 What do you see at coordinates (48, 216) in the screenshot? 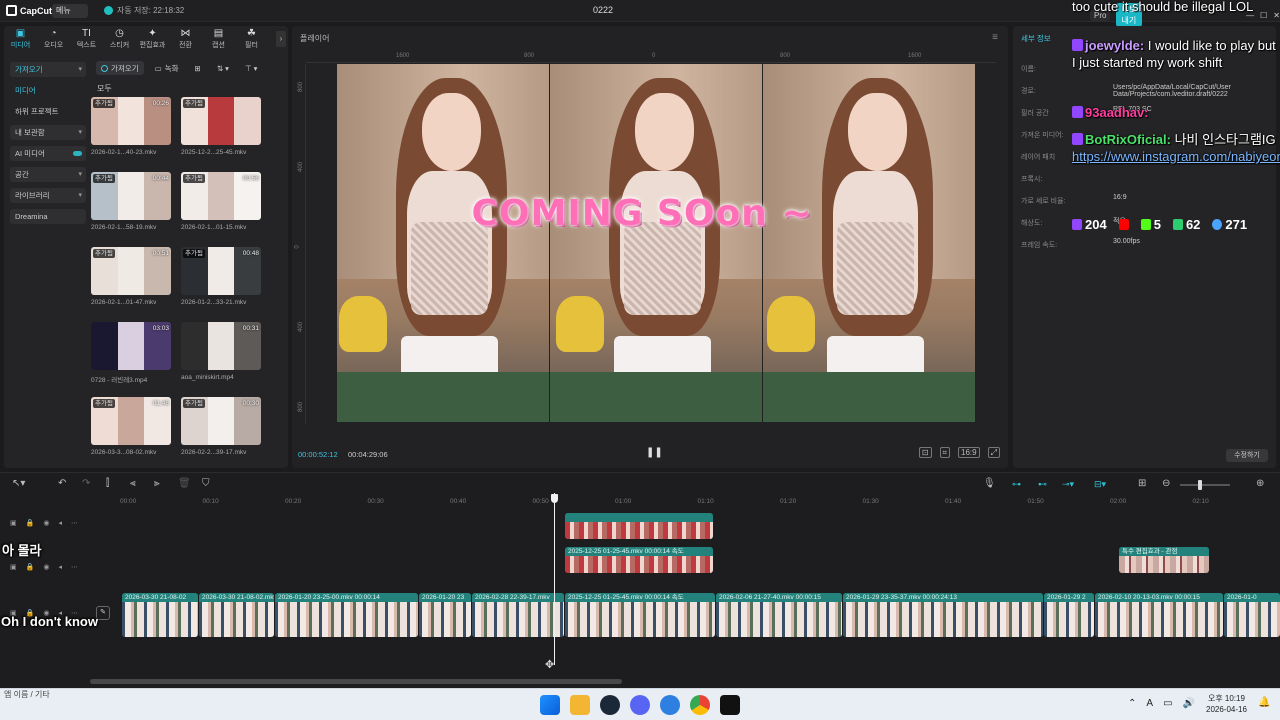
I see `sidenav-item-7: Dreamina` at bounding box center [48, 216].